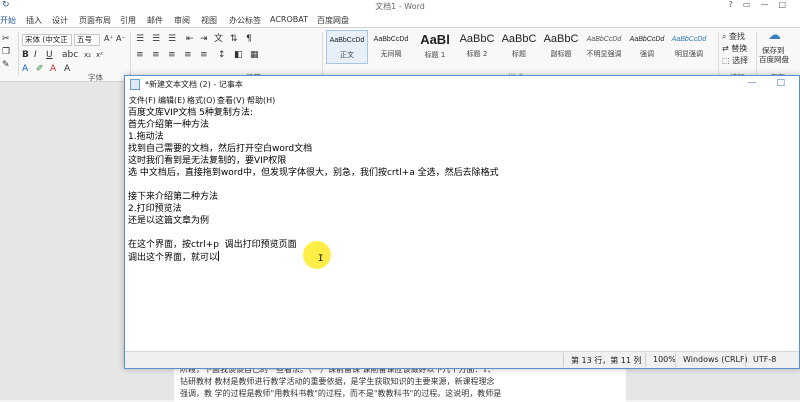 The width and height of the screenshot is (800, 402). What do you see at coordinates (780, 83) in the screenshot?
I see `maximize-icon: □` at bounding box center [780, 83].